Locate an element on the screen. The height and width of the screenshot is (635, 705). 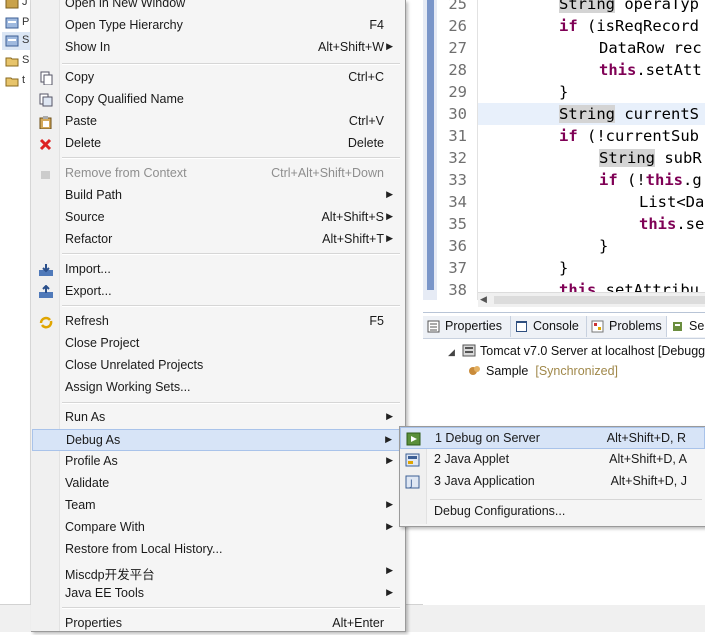
submenu-item-3-java-application: J 3 Java Application Alt+Shift+D, J is located at coordinates (552, 482).